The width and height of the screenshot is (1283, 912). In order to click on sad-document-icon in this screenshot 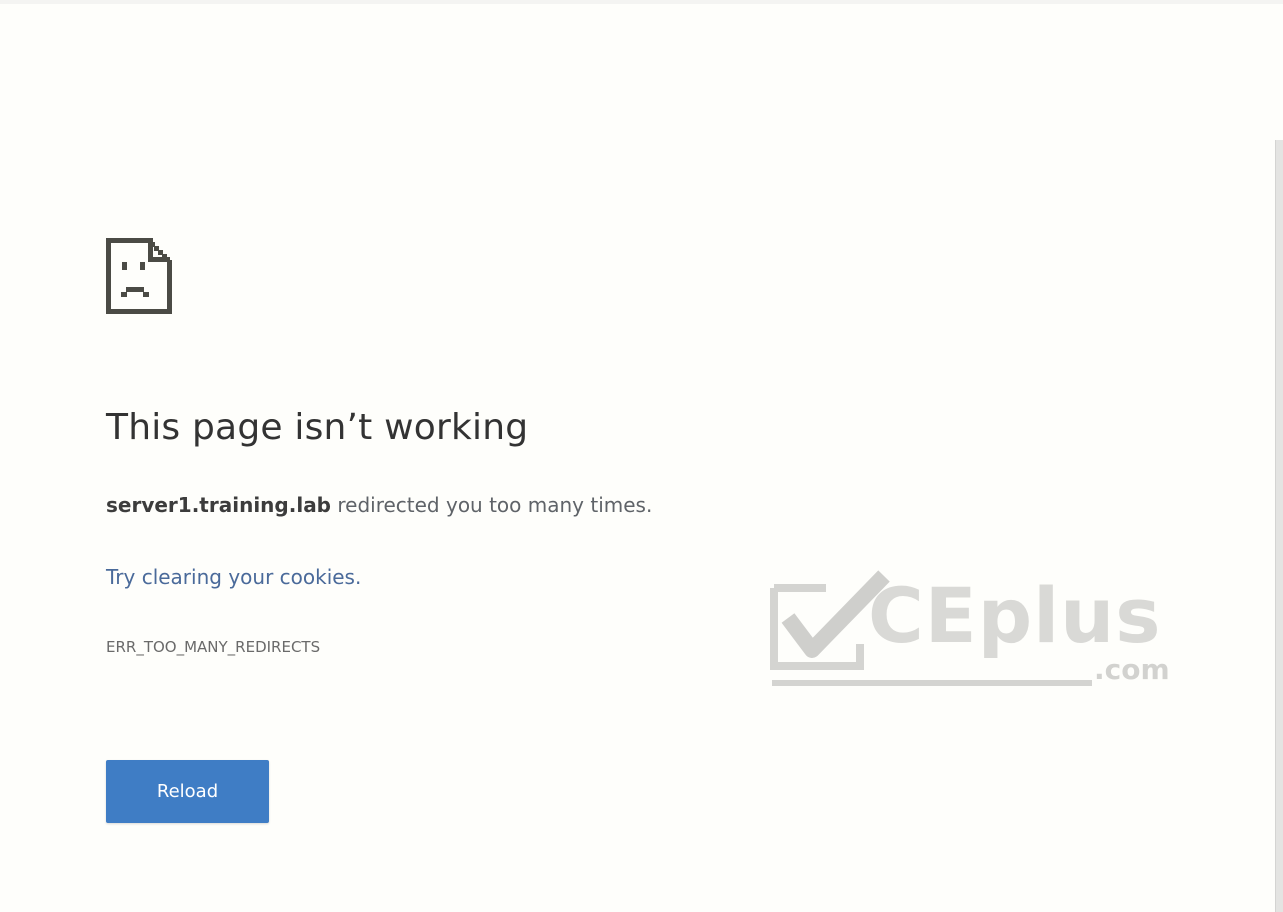, I will do `click(139, 277)`.